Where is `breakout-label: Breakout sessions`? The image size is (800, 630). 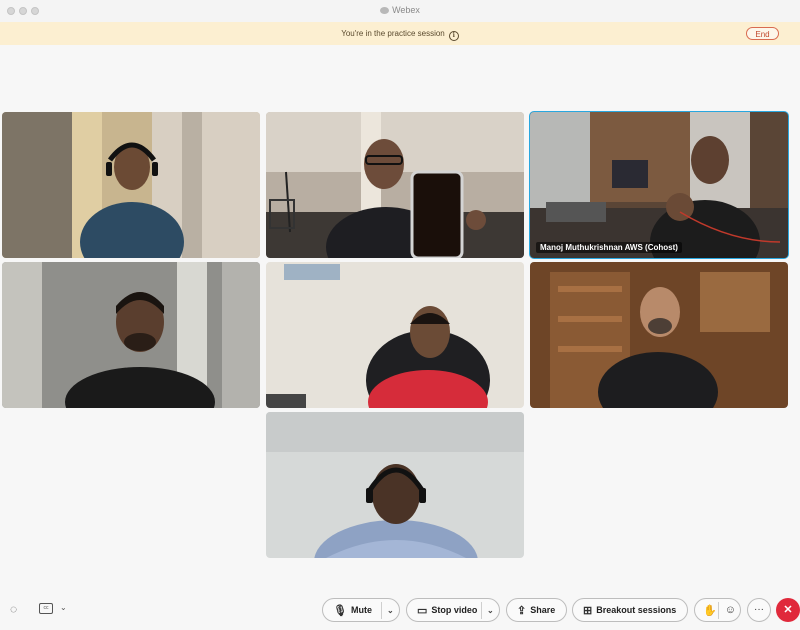 breakout-label: Breakout sessions is located at coordinates (636, 610).